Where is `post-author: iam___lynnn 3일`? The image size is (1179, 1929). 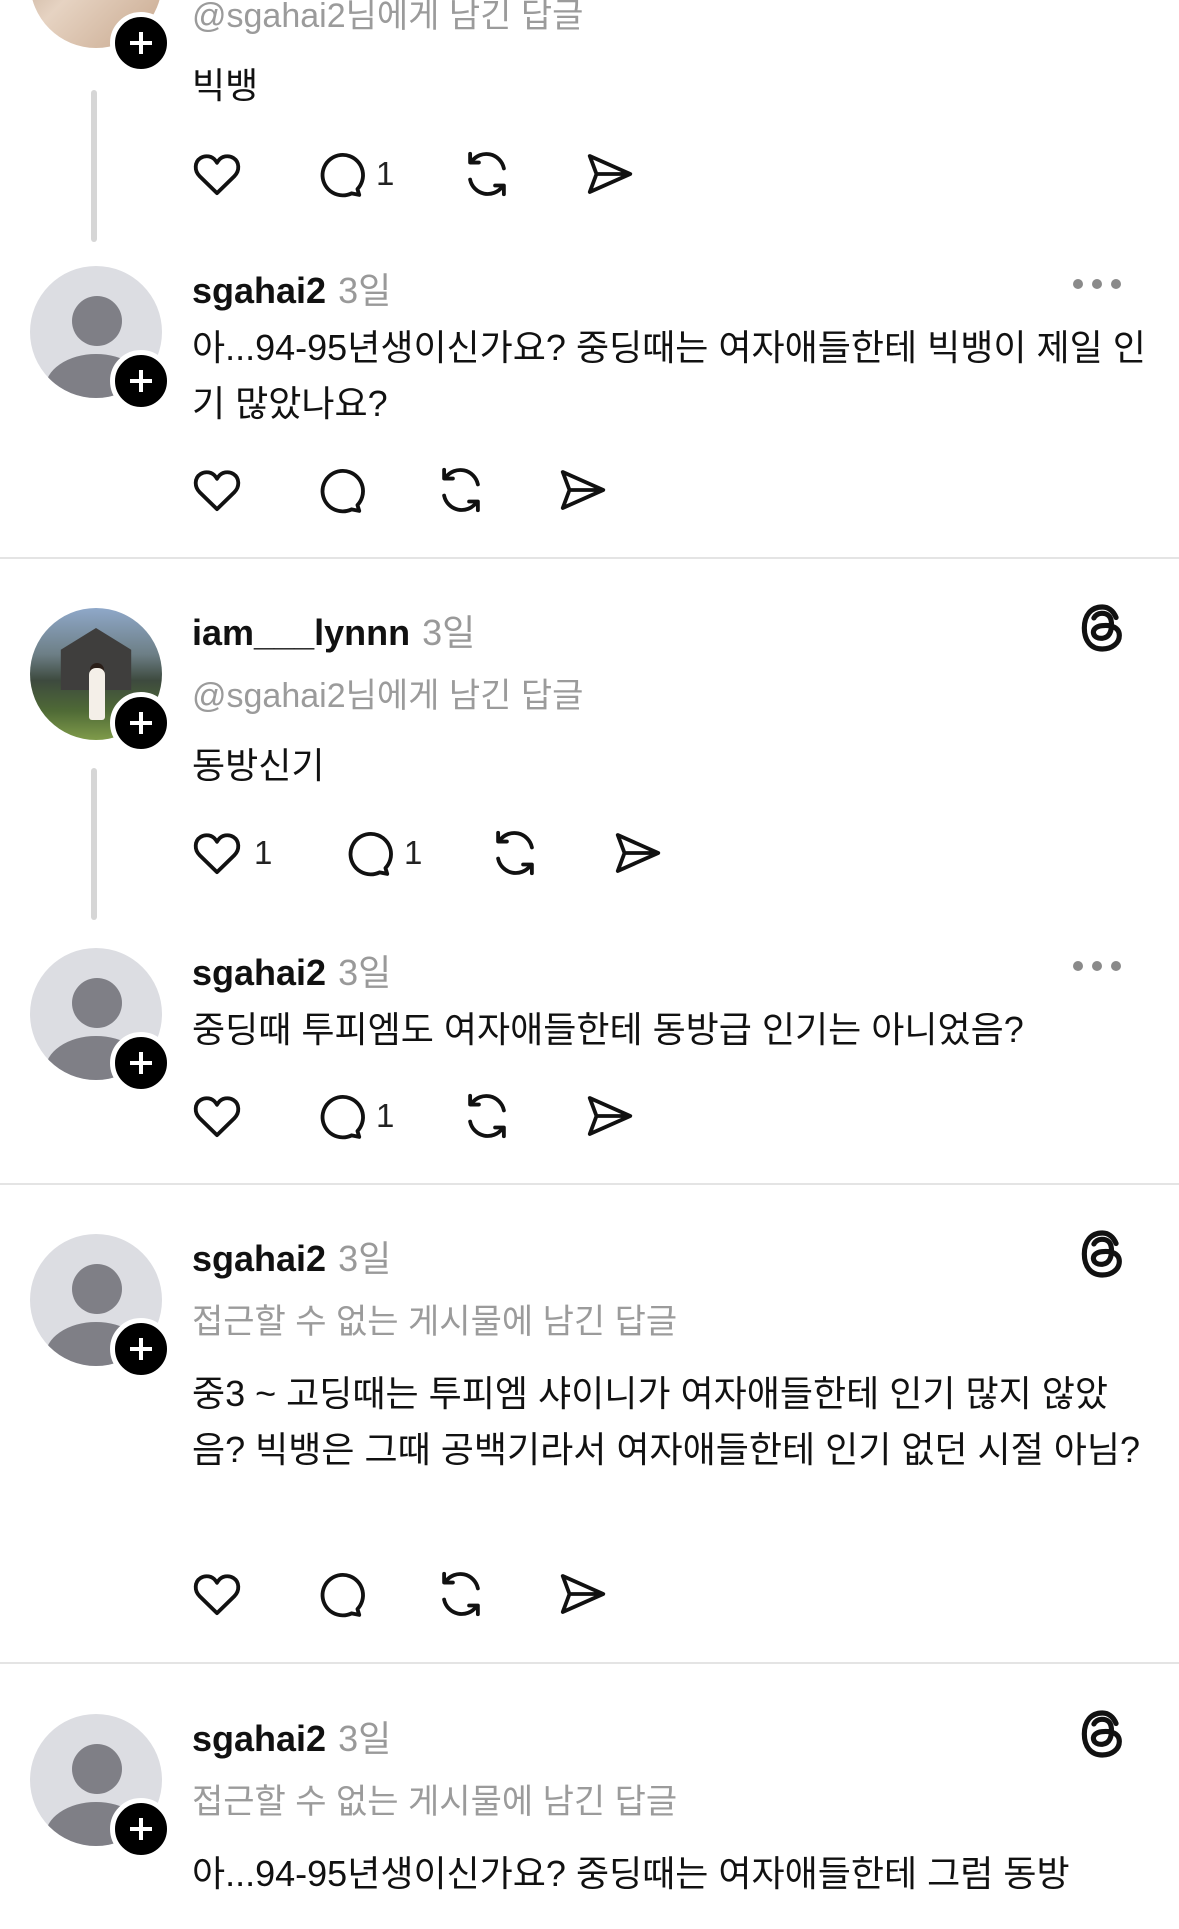 post-author: iam___lynnn 3일 is located at coordinates (333, 630).